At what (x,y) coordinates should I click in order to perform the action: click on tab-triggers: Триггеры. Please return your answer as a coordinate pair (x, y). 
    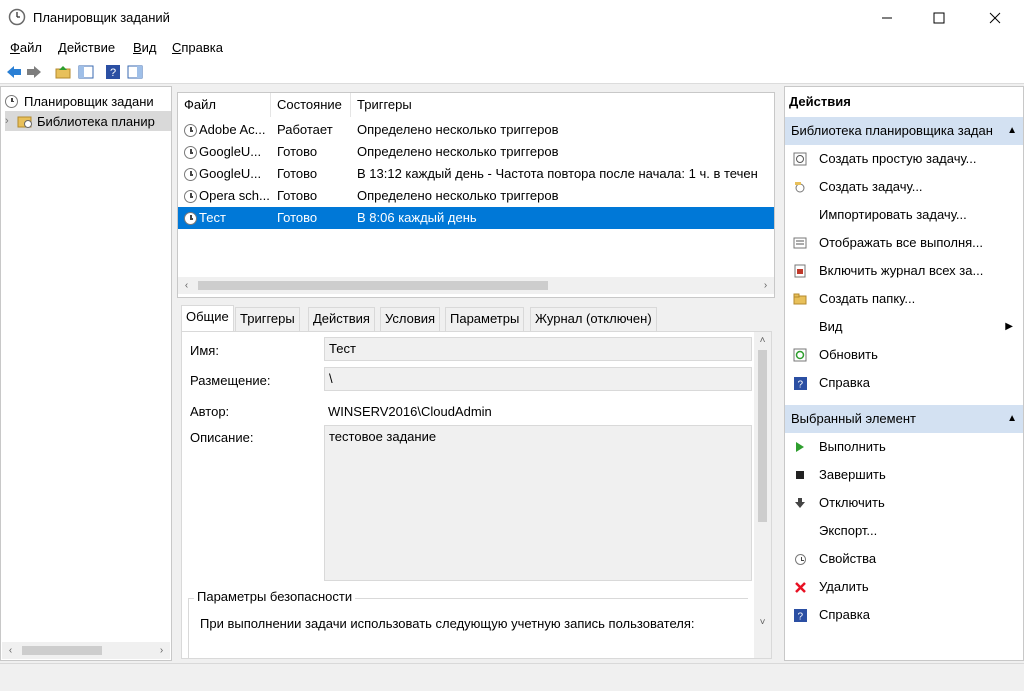
    Looking at the image, I should click on (267, 319).